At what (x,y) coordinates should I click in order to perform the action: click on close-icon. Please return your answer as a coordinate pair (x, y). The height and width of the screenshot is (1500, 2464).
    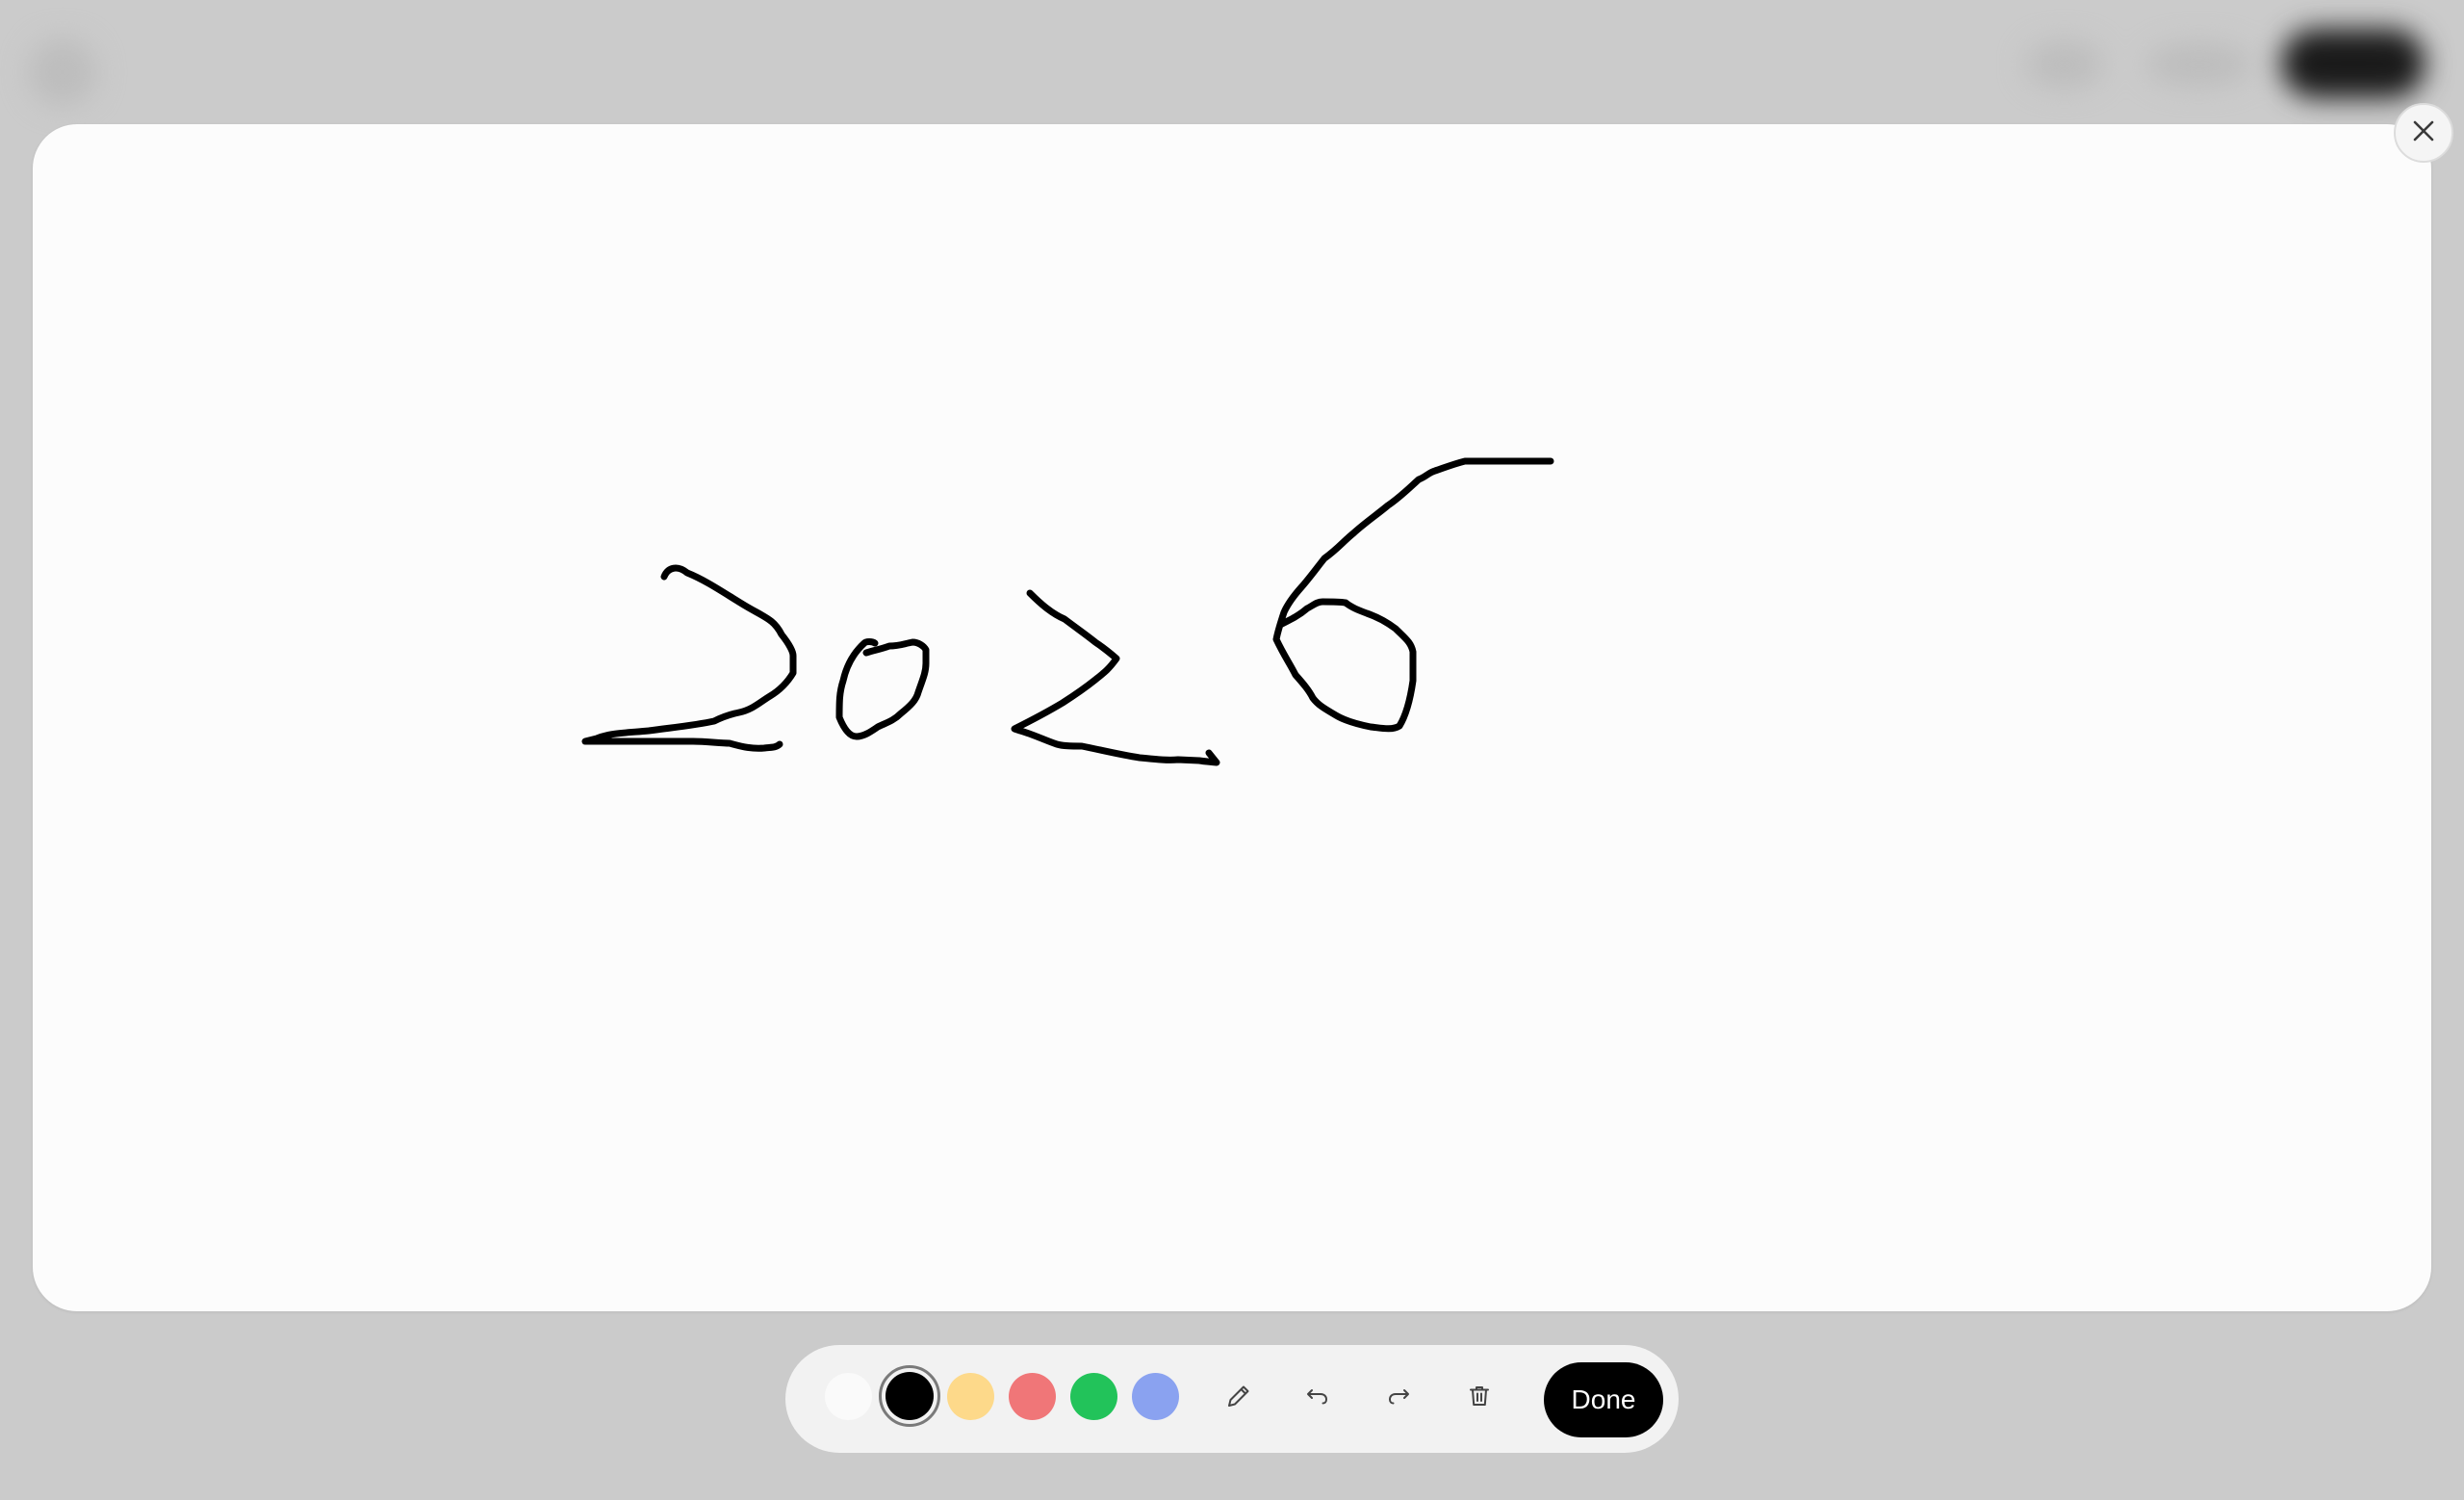
    Looking at the image, I should click on (2423, 133).